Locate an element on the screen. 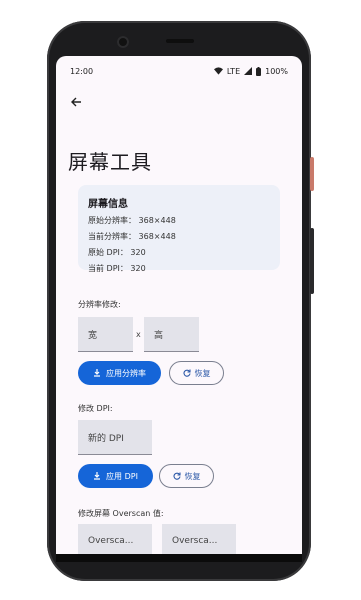 Image resolution: width=361 pixels, height=600 pixels. wifi-icon is located at coordinates (218, 71).